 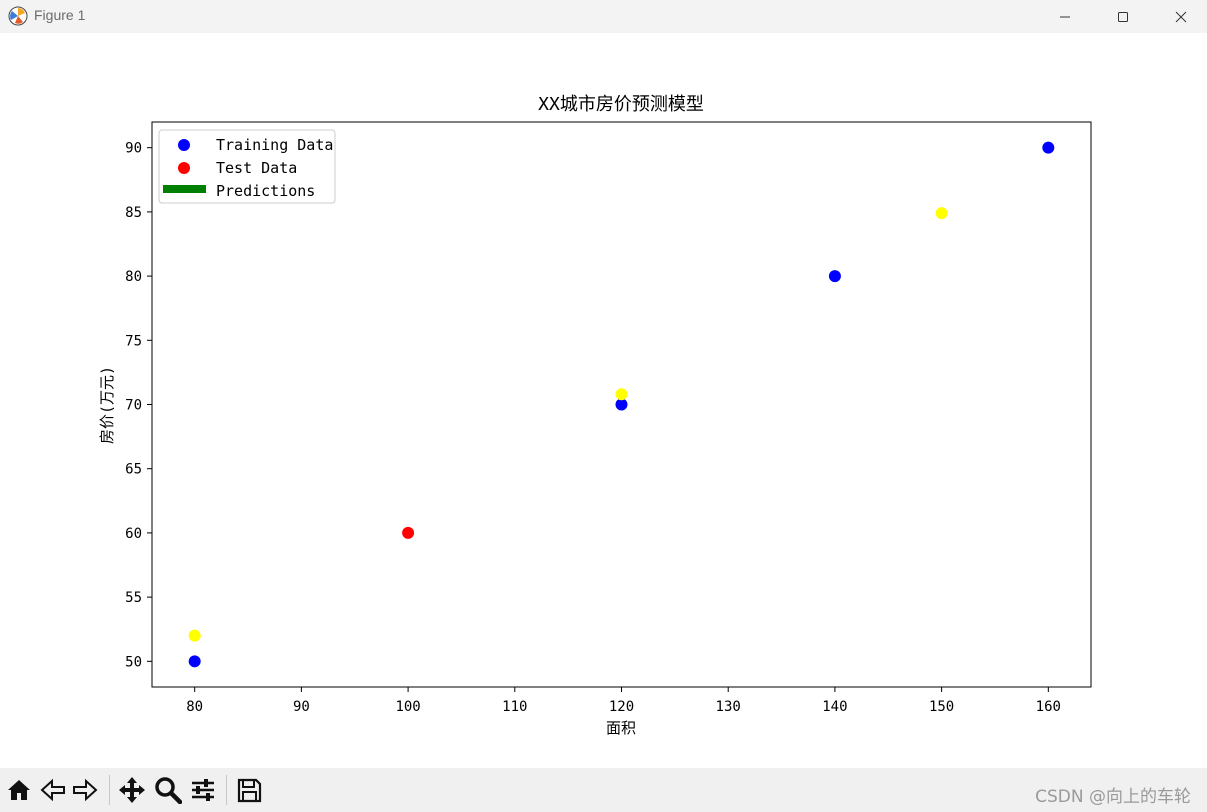 I want to click on x-tick-label: 150, so click(x=941, y=707).